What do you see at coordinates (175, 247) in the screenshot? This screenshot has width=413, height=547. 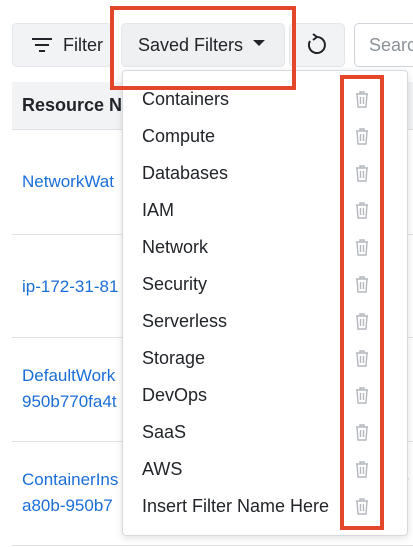 I see `saved-filter-name: Network` at bounding box center [175, 247].